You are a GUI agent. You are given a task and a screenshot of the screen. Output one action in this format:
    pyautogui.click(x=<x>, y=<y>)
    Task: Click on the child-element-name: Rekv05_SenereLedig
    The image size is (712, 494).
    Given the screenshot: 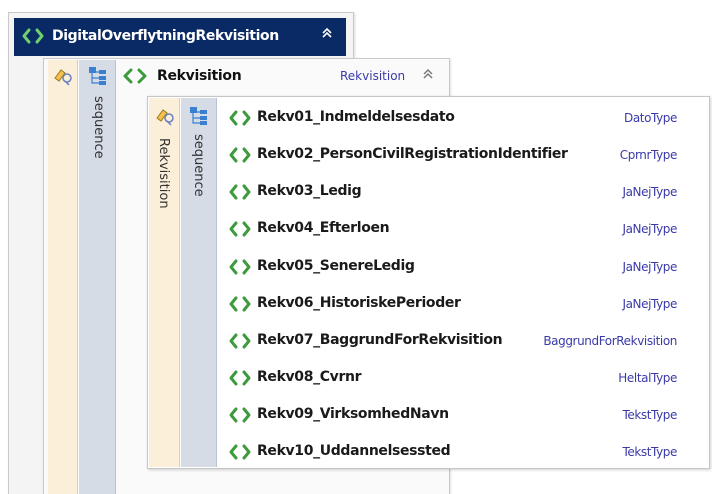 What is the action you would take?
    pyautogui.click(x=336, y=266)
    